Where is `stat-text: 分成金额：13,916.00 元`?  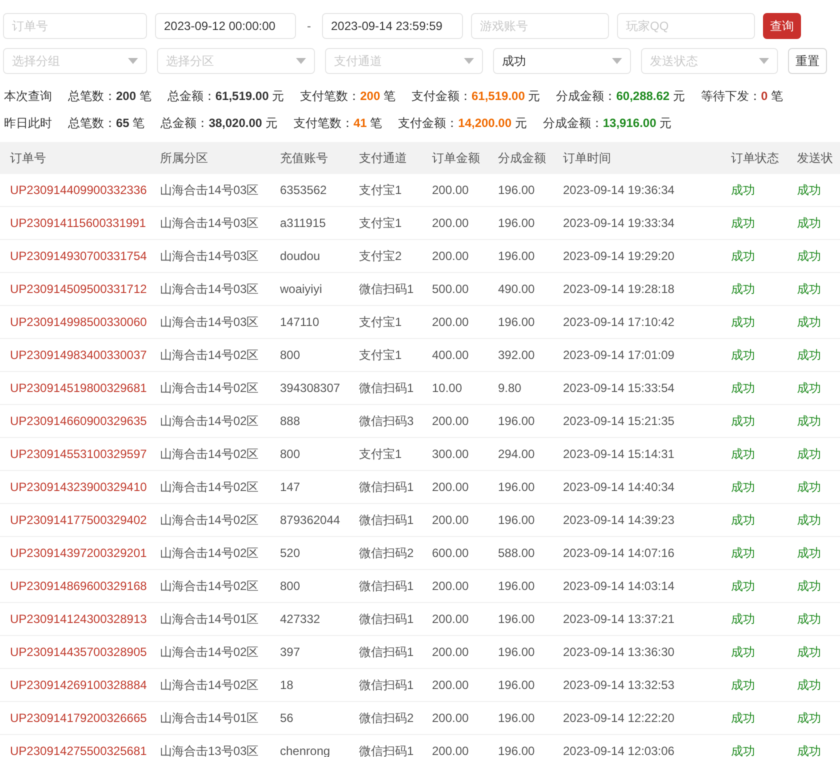 stat-text: 分成金额：13,916.00 元 is located at coordinates (607, 123).